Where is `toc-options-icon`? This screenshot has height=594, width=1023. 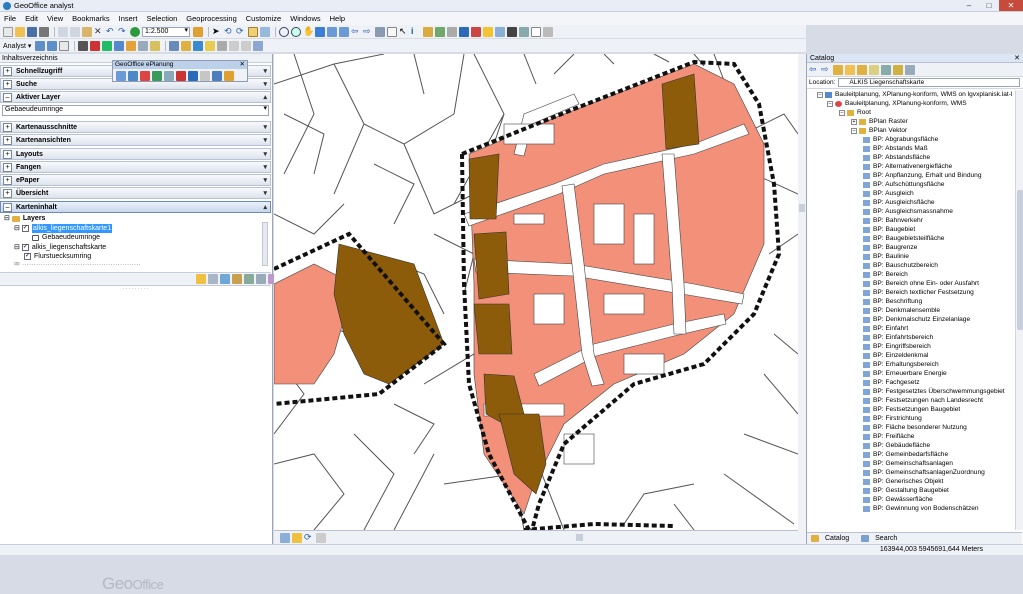 toc-options-icon is located at coordinates (249, 279).